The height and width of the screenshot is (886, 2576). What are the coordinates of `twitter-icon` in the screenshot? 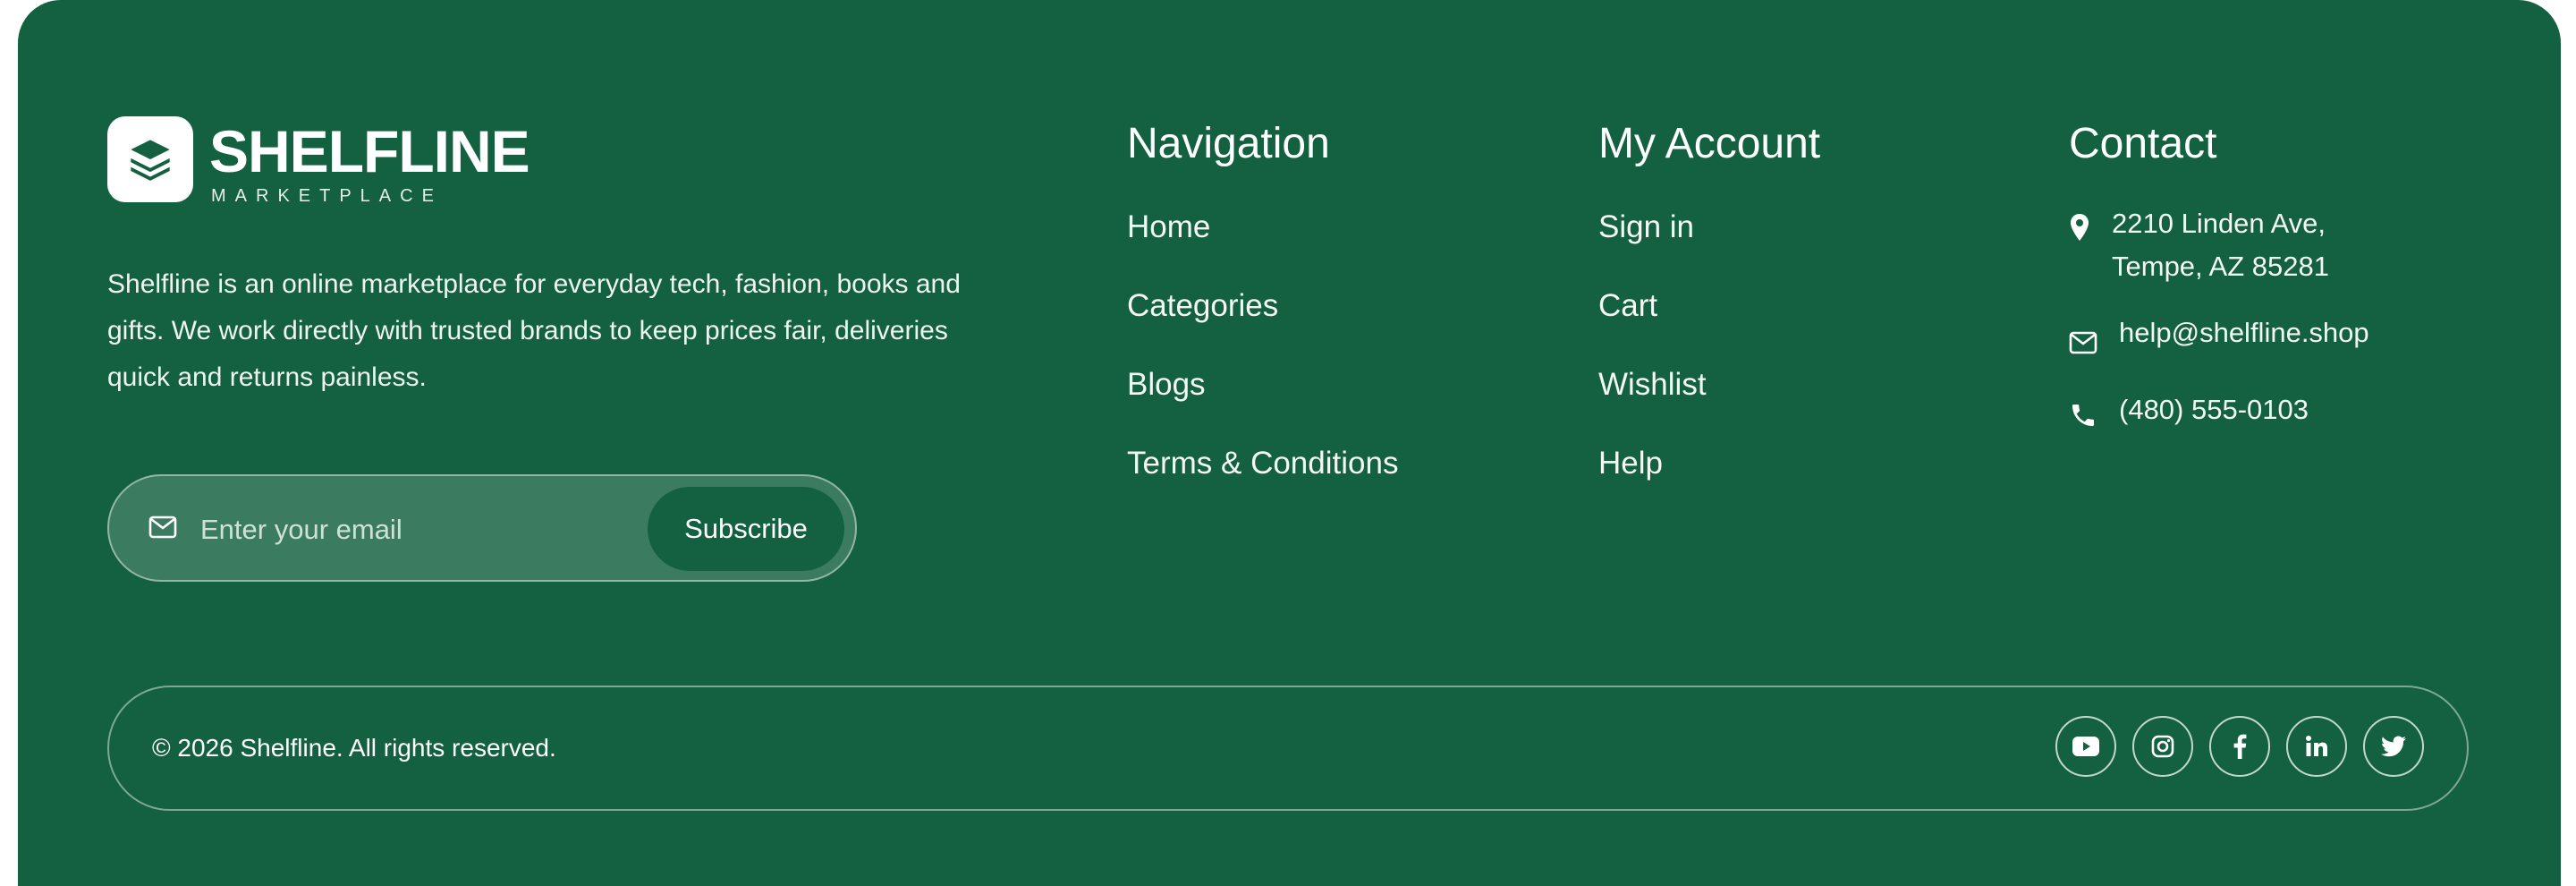 It's located at (2393, 746).